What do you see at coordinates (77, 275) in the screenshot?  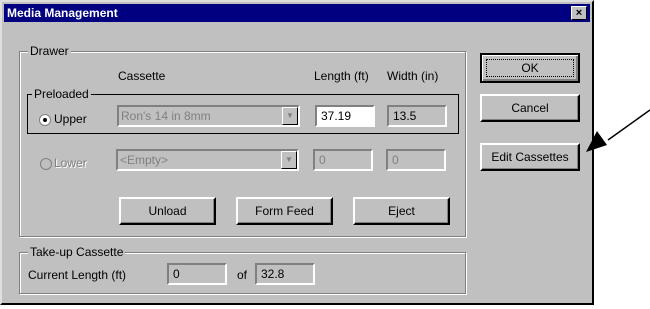 I see `current-length-label: Current Length (ft)` at bounding box center [77, 275].